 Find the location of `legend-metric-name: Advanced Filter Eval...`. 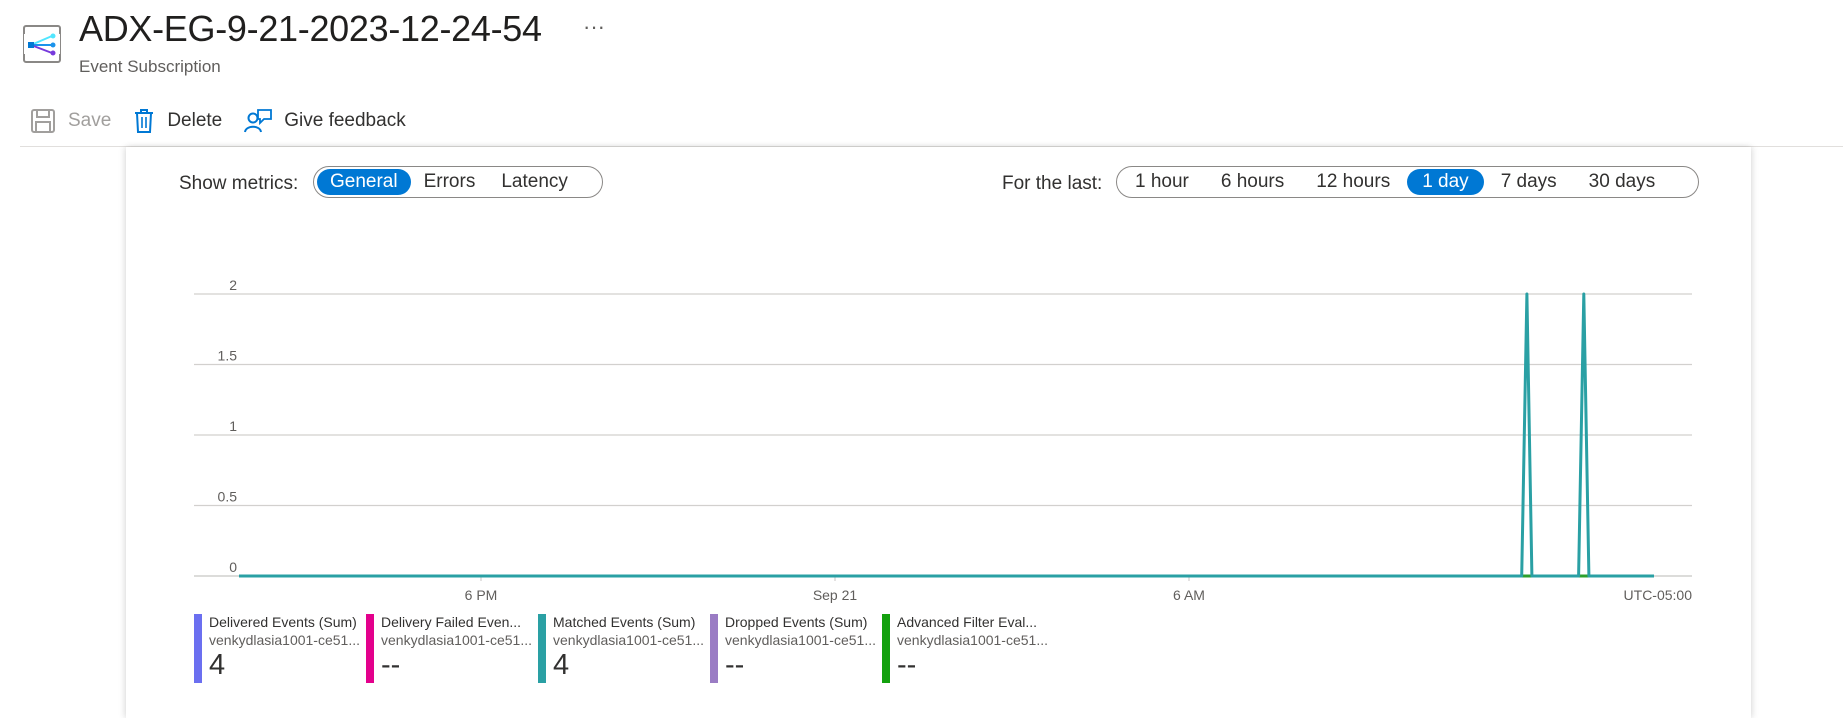

legend-metric-name: Advanced Filter Eval... is located at coordinates (967, 622).